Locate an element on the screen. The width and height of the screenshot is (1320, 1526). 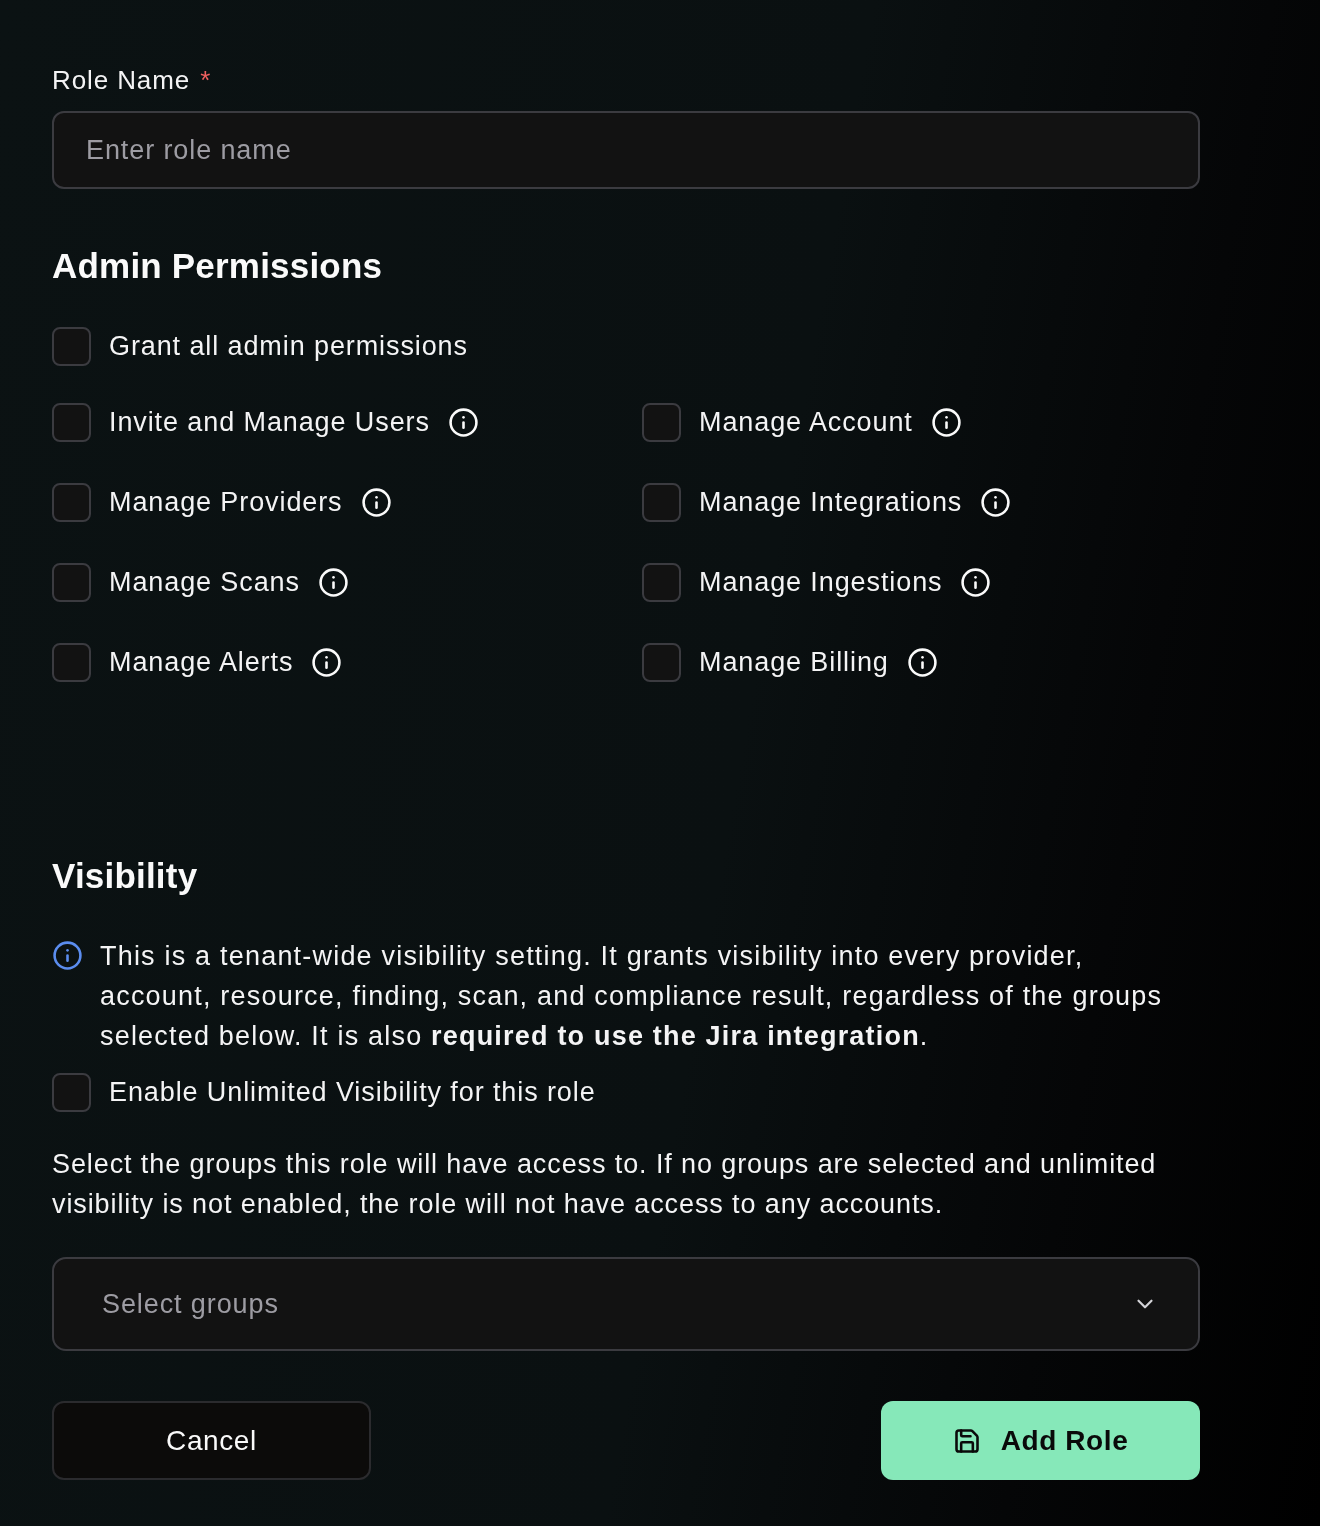
section-heading: Visibility is located at coordinates (125, 876).